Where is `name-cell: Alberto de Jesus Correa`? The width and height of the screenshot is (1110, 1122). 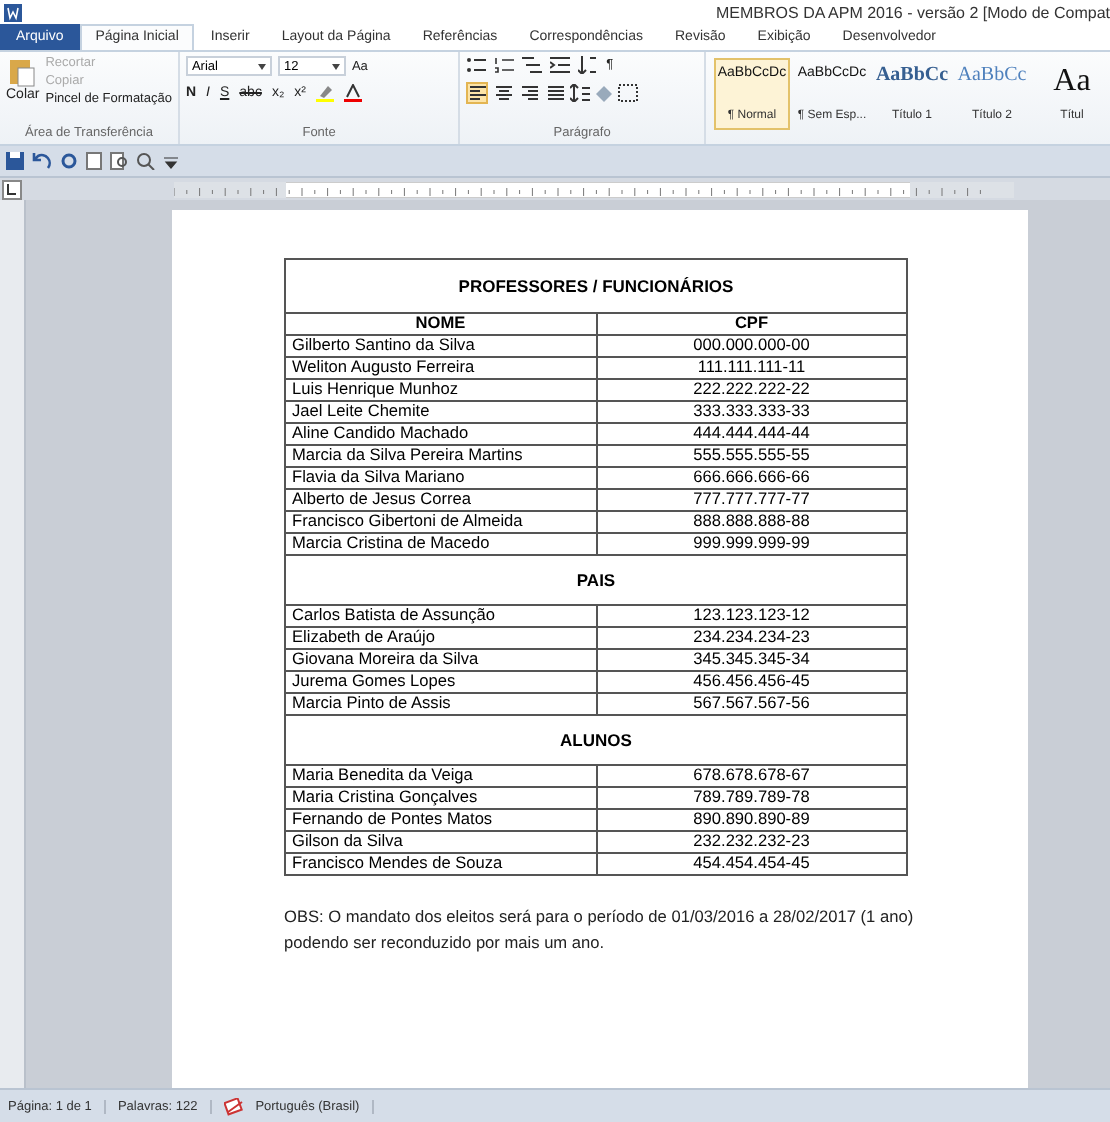
name-cell: Alberto de Jesus Correa is located at coordinates (440, 500).